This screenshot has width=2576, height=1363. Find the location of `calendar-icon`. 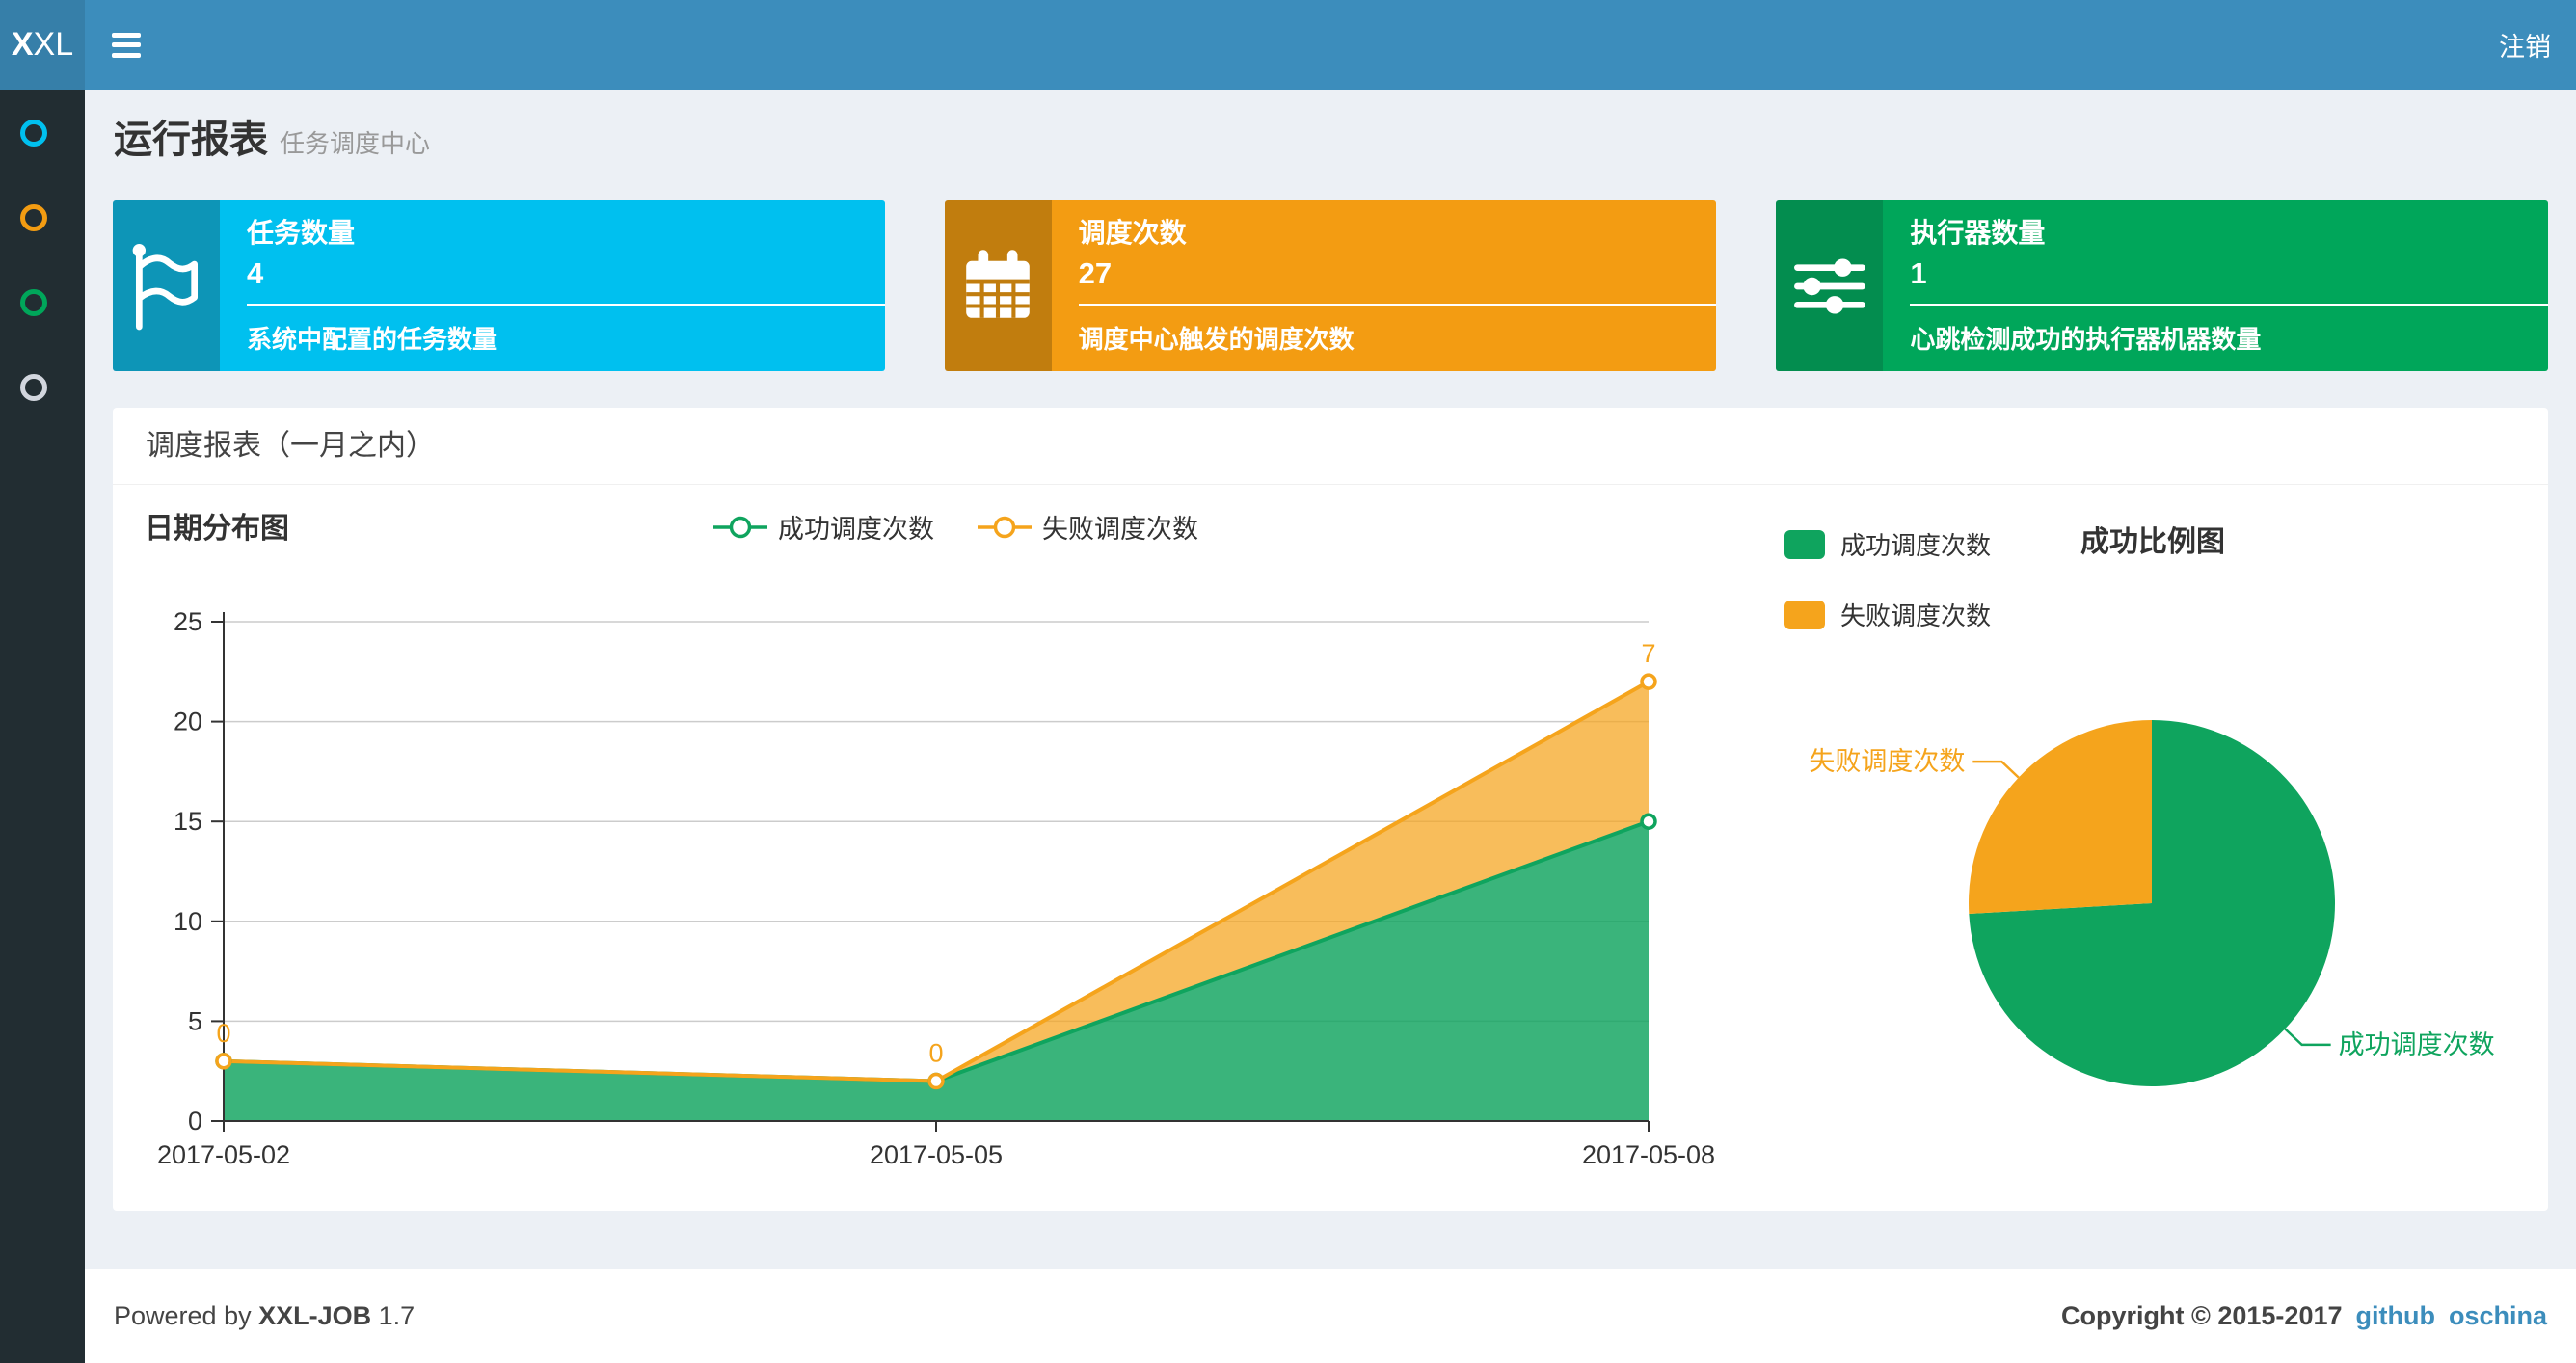

calendar-icon is located at coordinates (998, 285).